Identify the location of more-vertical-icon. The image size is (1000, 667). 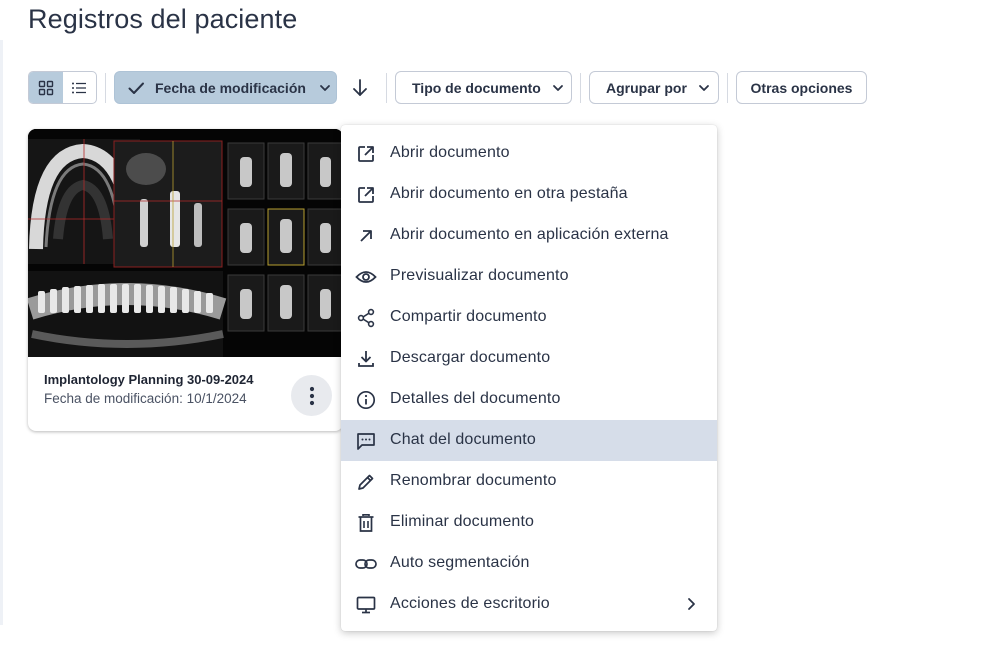
(311, 395).